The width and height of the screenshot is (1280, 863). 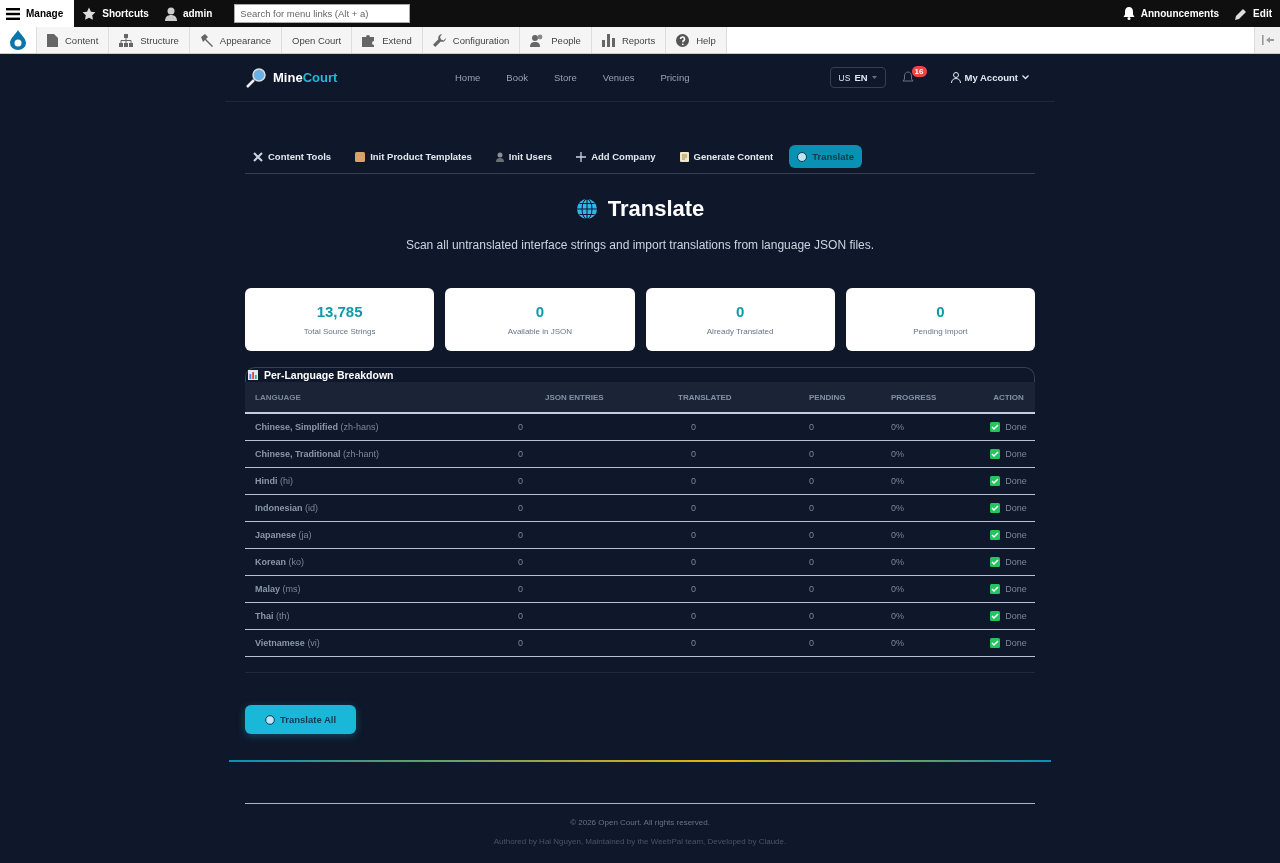 What do you see at coordinates (188, 13) in the screenshot?
I see `user-button: admin` at bounding box center [188, 13].